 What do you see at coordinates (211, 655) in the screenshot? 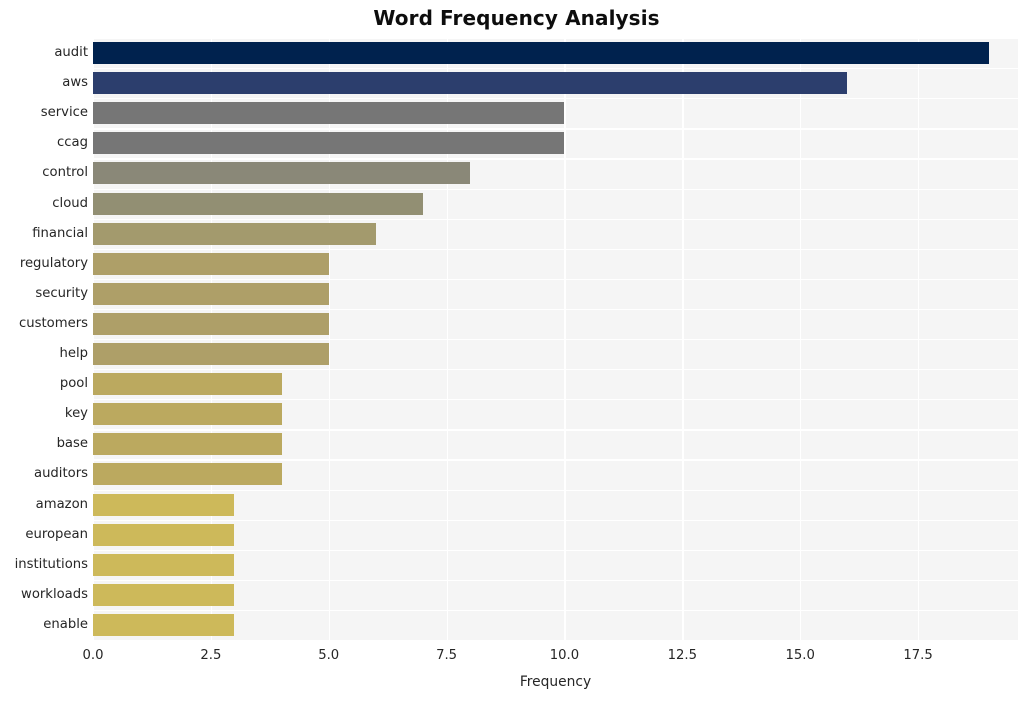
I see `x-axis-tick-label: 2.5` at bounding box center [211, 655].